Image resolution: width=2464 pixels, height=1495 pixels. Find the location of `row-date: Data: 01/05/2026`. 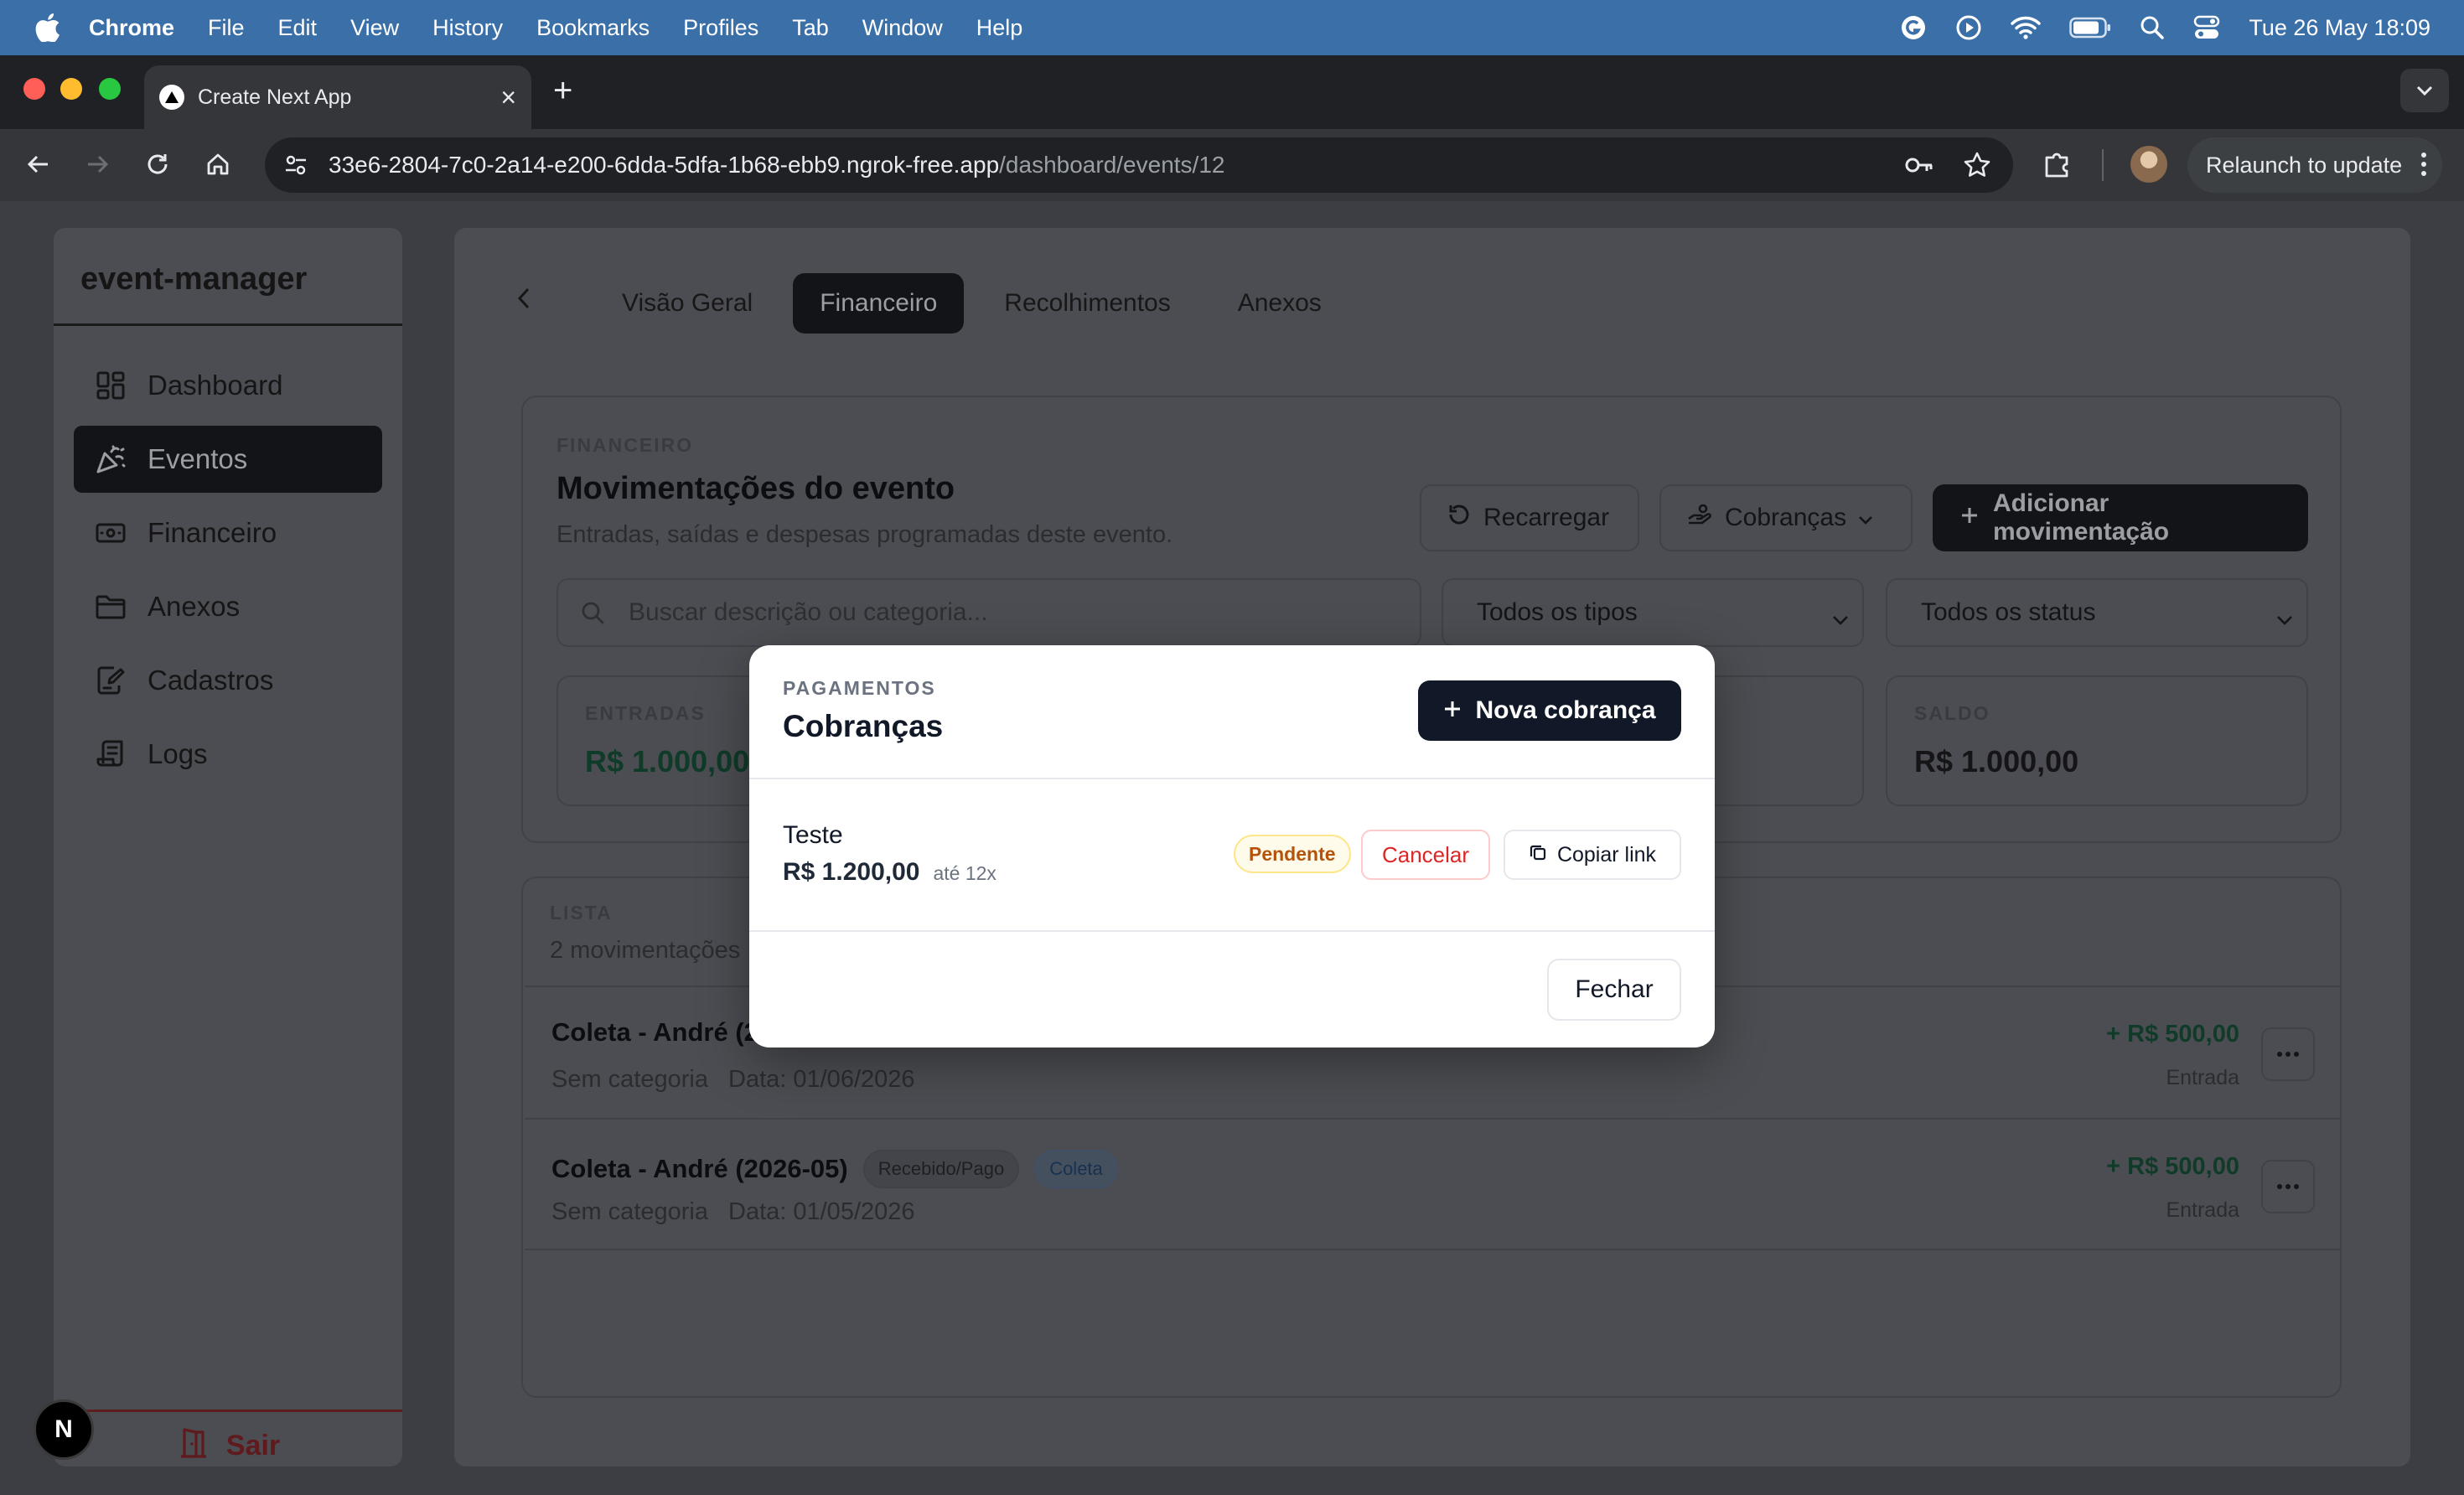

row-date: Data: 01/05/2026 is located at coordinates (821, 1211).